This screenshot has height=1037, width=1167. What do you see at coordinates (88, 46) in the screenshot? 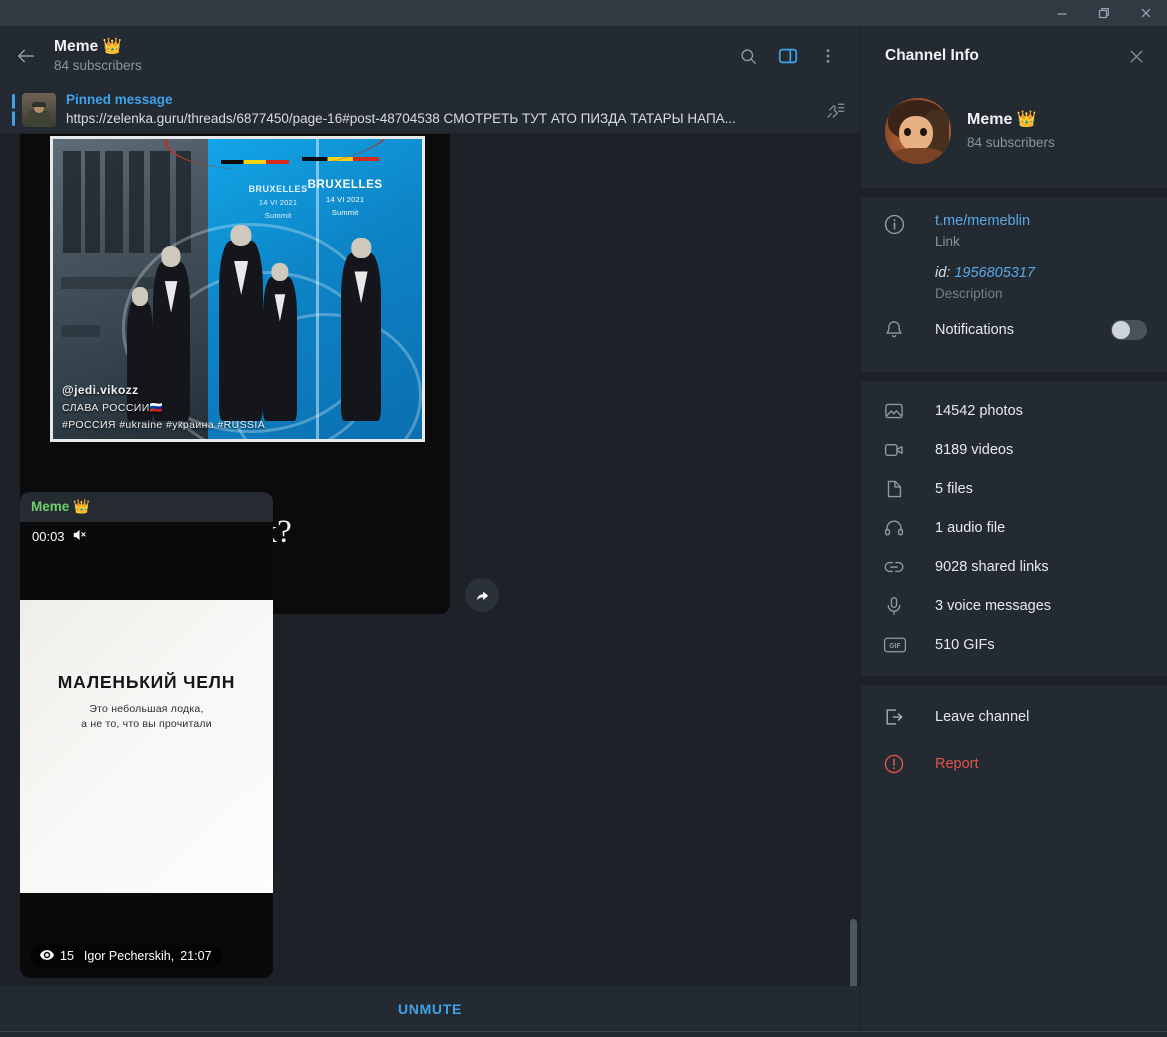
I see `chat-title: Meme 👑` at bounding box center [88, 46].